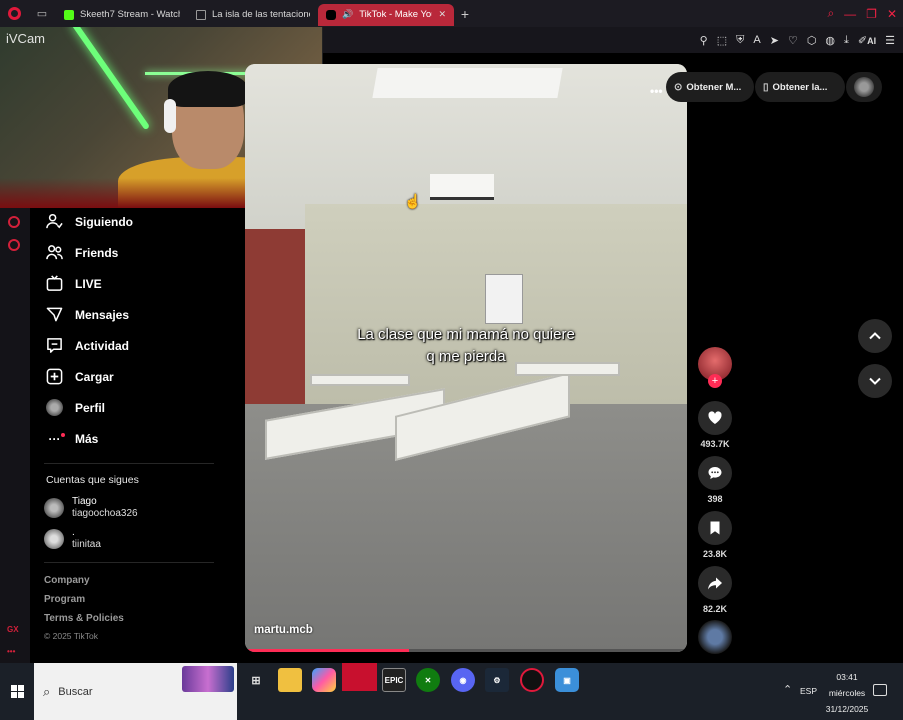  Describe the element at coordinates (466, 650) in the screenshot. I see `video-progress-bar` at that location.